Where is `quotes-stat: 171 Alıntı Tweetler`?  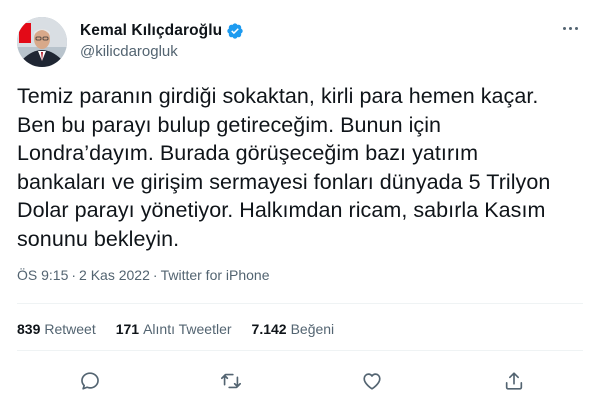 quotes-stat: 171 Alıntı Tweetler is located at coordinates (174, 329).